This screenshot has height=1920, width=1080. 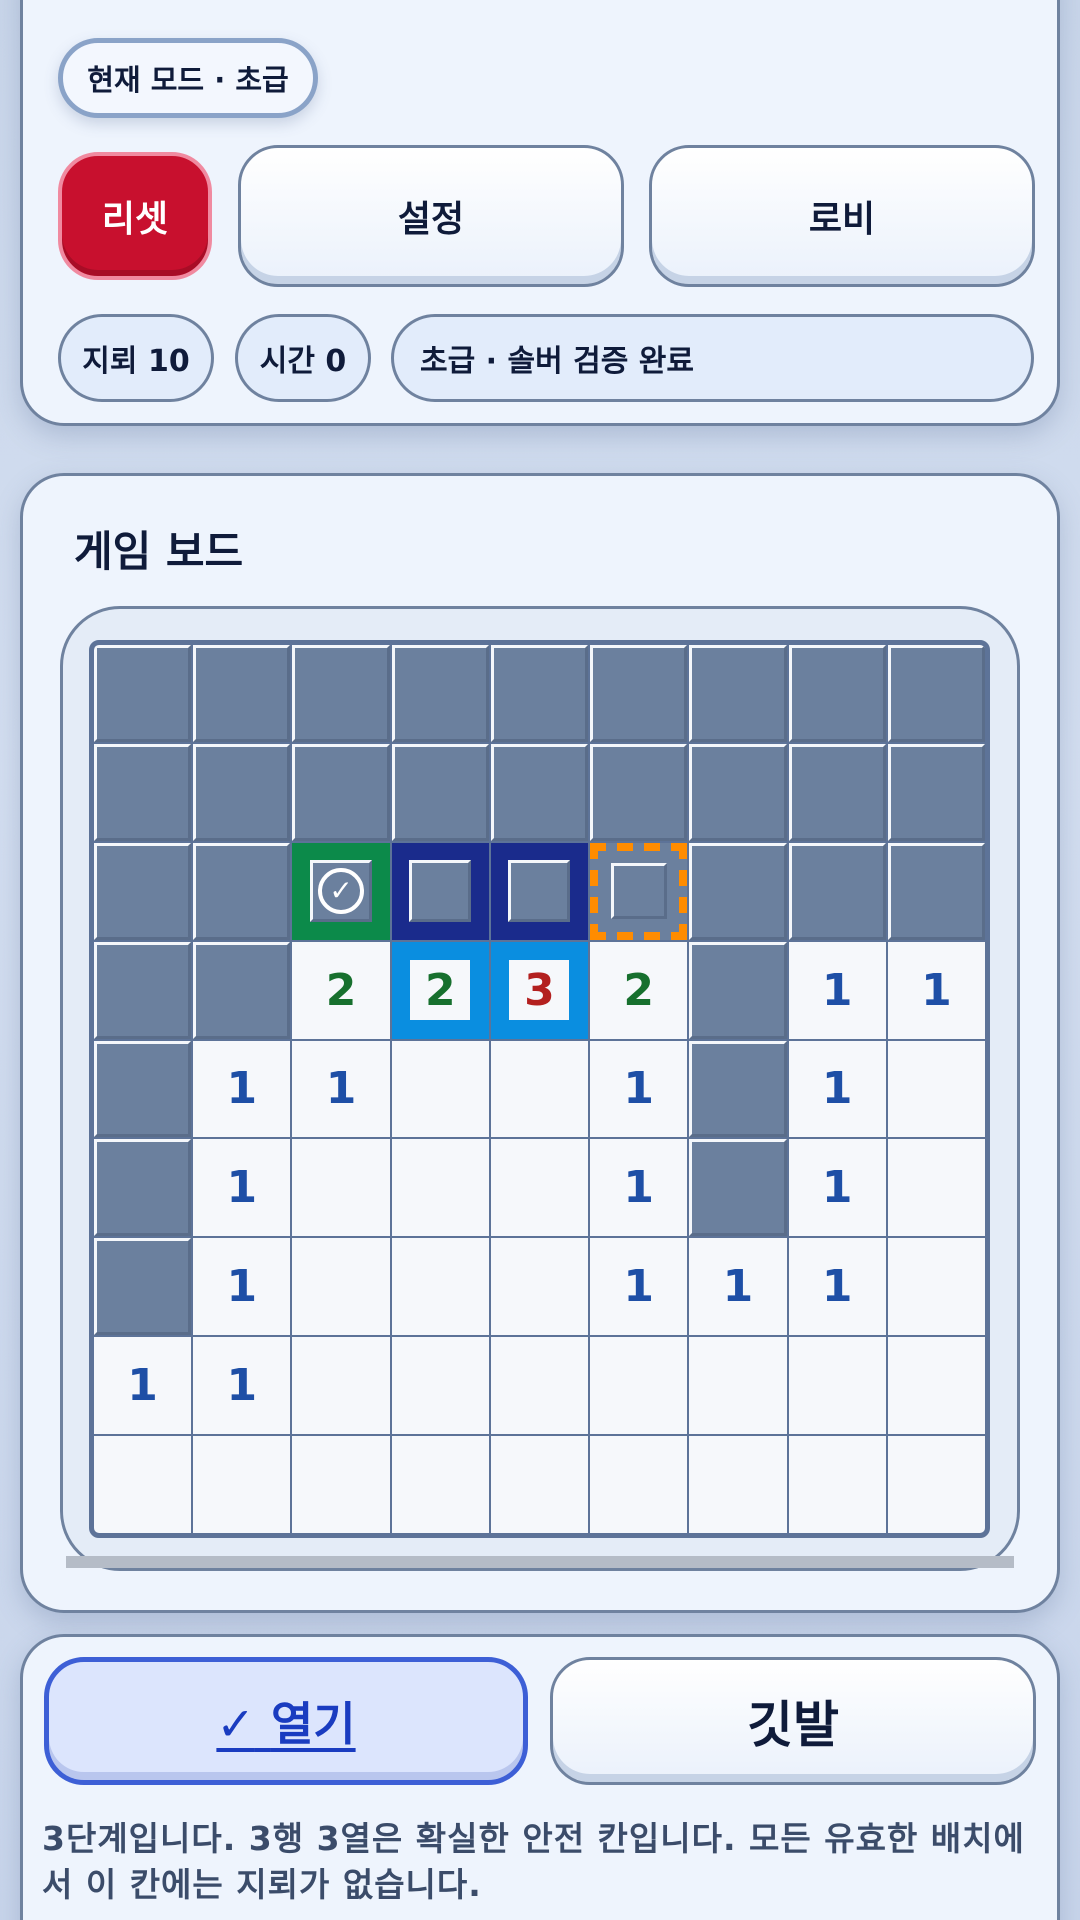 What do you see at coordinates (712, 358) in the screenshot?
I see `status-badge: 초급 · 솔버 검증 완료` at bounding box center [712, 358].